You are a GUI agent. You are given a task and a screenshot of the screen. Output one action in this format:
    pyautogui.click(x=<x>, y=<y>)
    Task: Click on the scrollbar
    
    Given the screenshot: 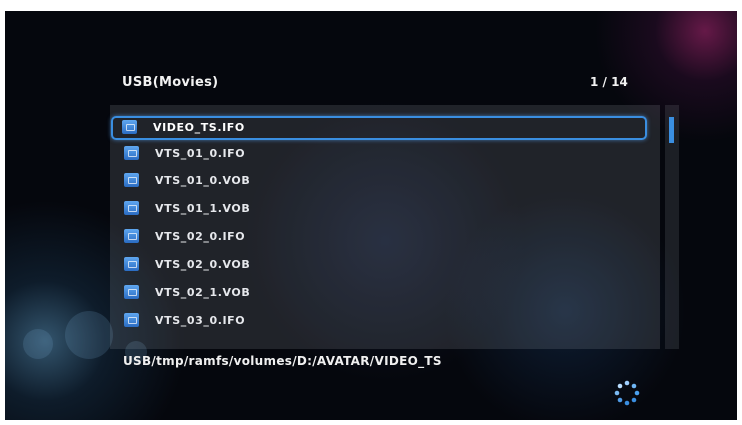 What is the action you would take?
    pyautogui.click(x=672, y=227)
    